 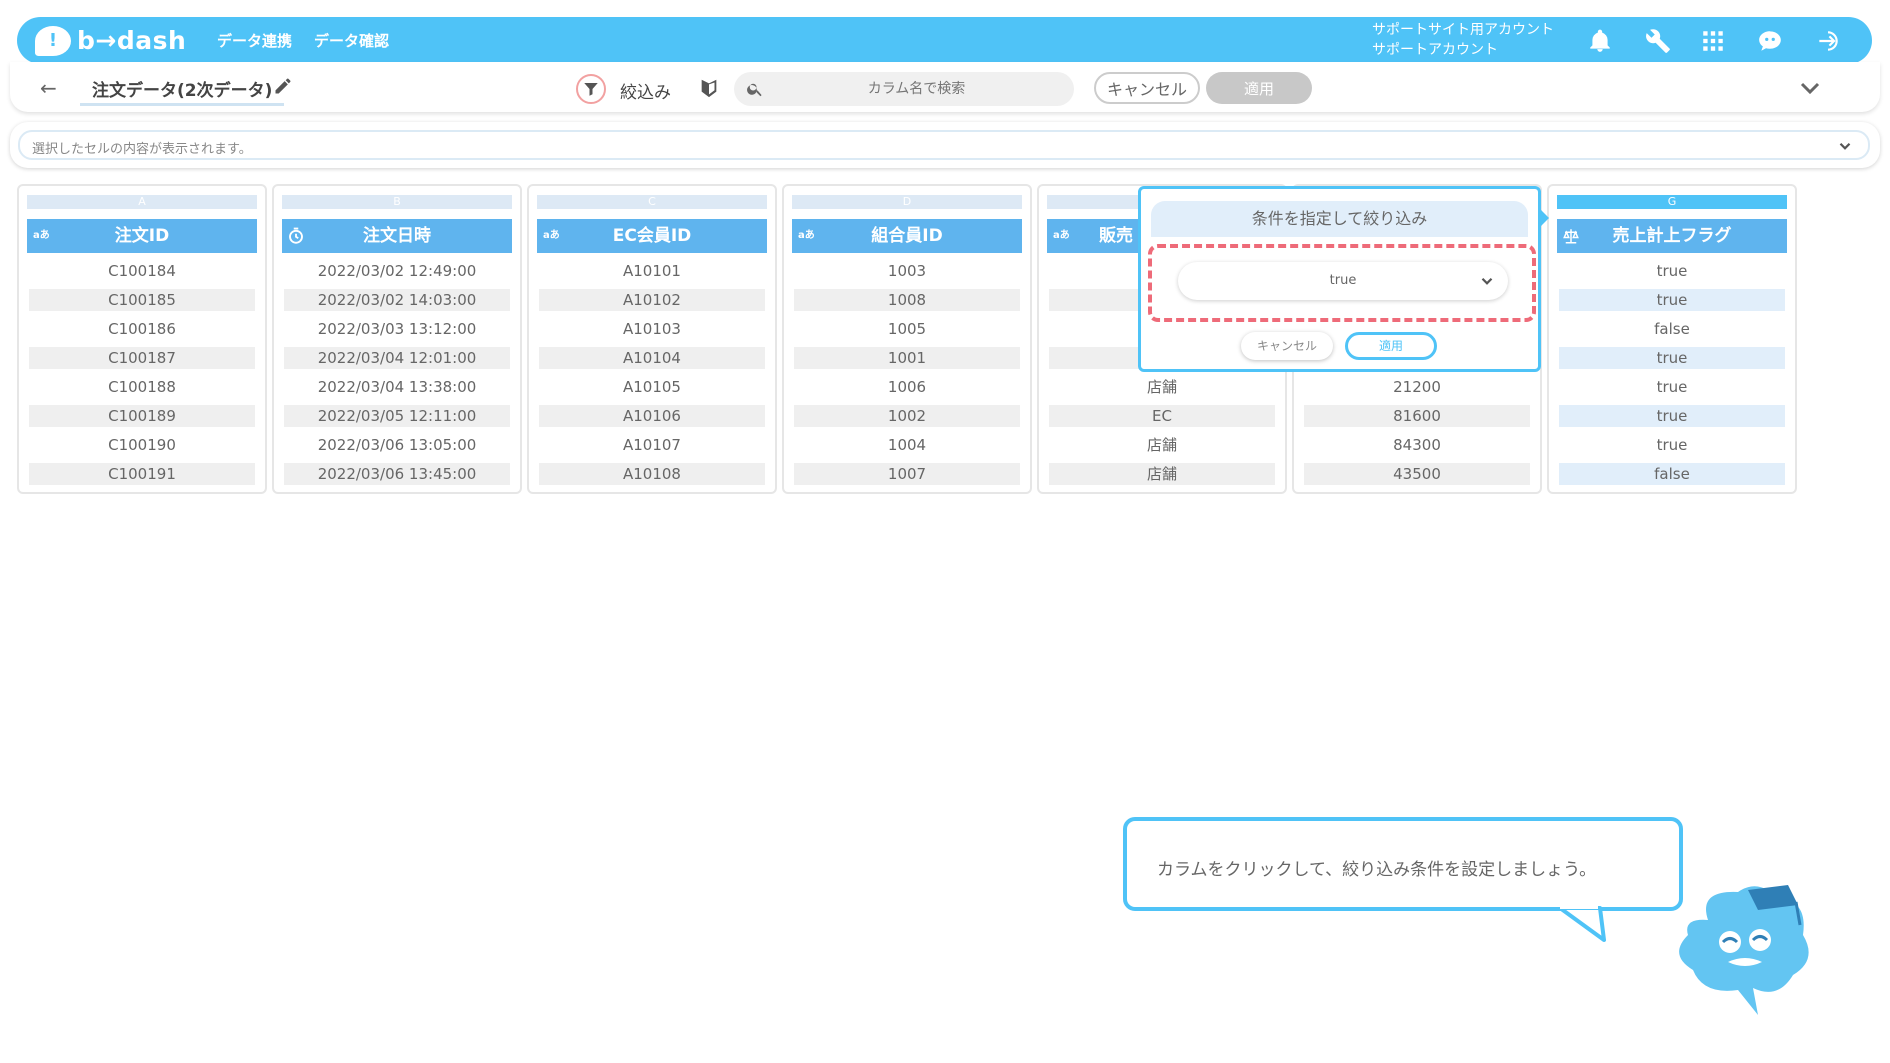 I want to click on table-cell: 1006, so click(x=907, y=387).